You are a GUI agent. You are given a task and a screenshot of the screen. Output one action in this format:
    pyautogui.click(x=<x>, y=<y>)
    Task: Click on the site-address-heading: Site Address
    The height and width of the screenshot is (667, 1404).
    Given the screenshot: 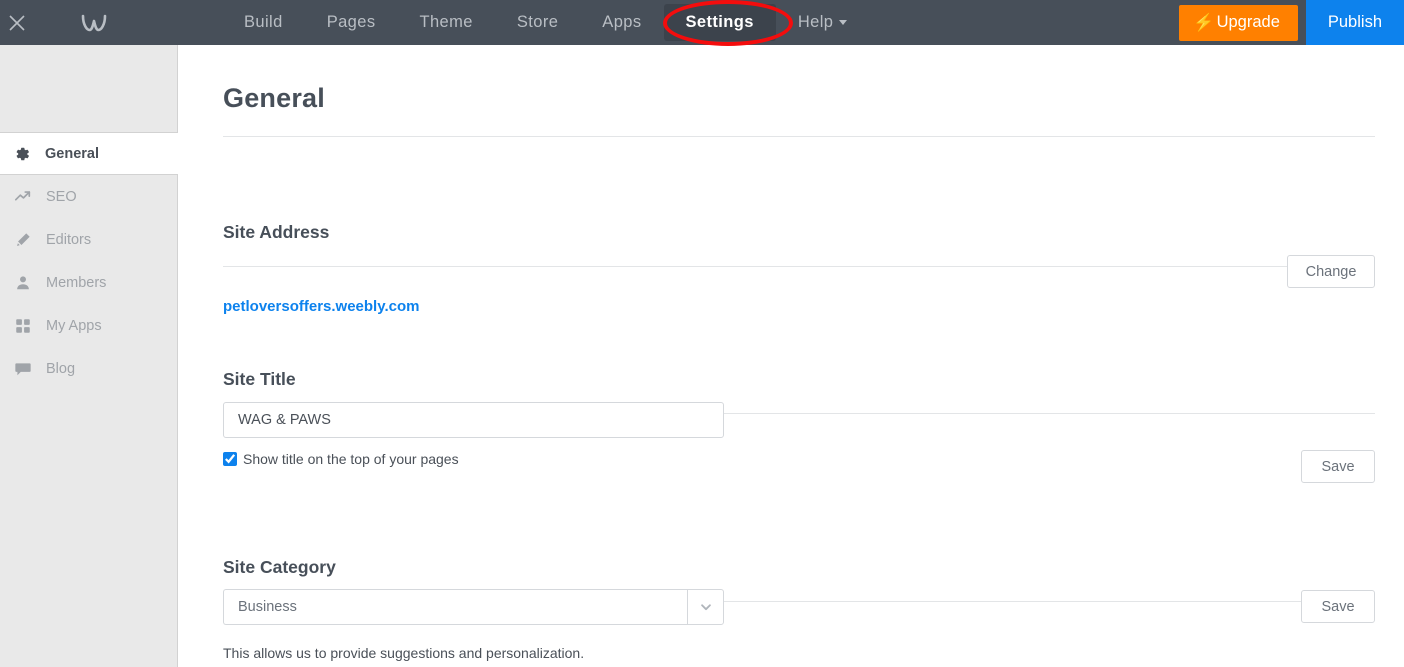 What is the action you would take?
    pyautogui.click(x=276, y=232)
    